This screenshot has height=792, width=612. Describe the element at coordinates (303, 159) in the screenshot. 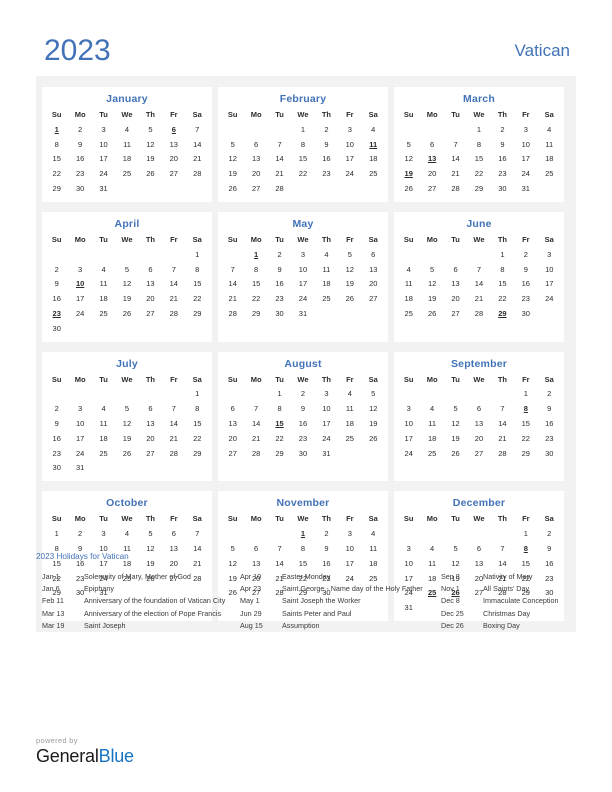

I see `week-row: 12 13 14 15 16 17 18` at that location.